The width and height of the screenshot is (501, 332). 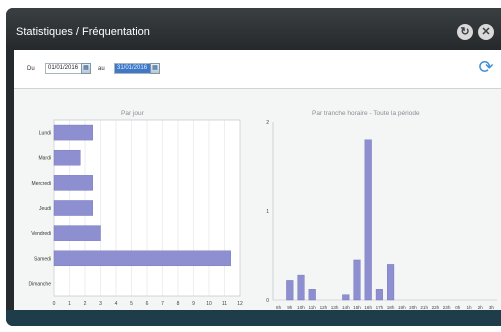 I want to click on y-tick-label: 0, so click(x=267, y=301).